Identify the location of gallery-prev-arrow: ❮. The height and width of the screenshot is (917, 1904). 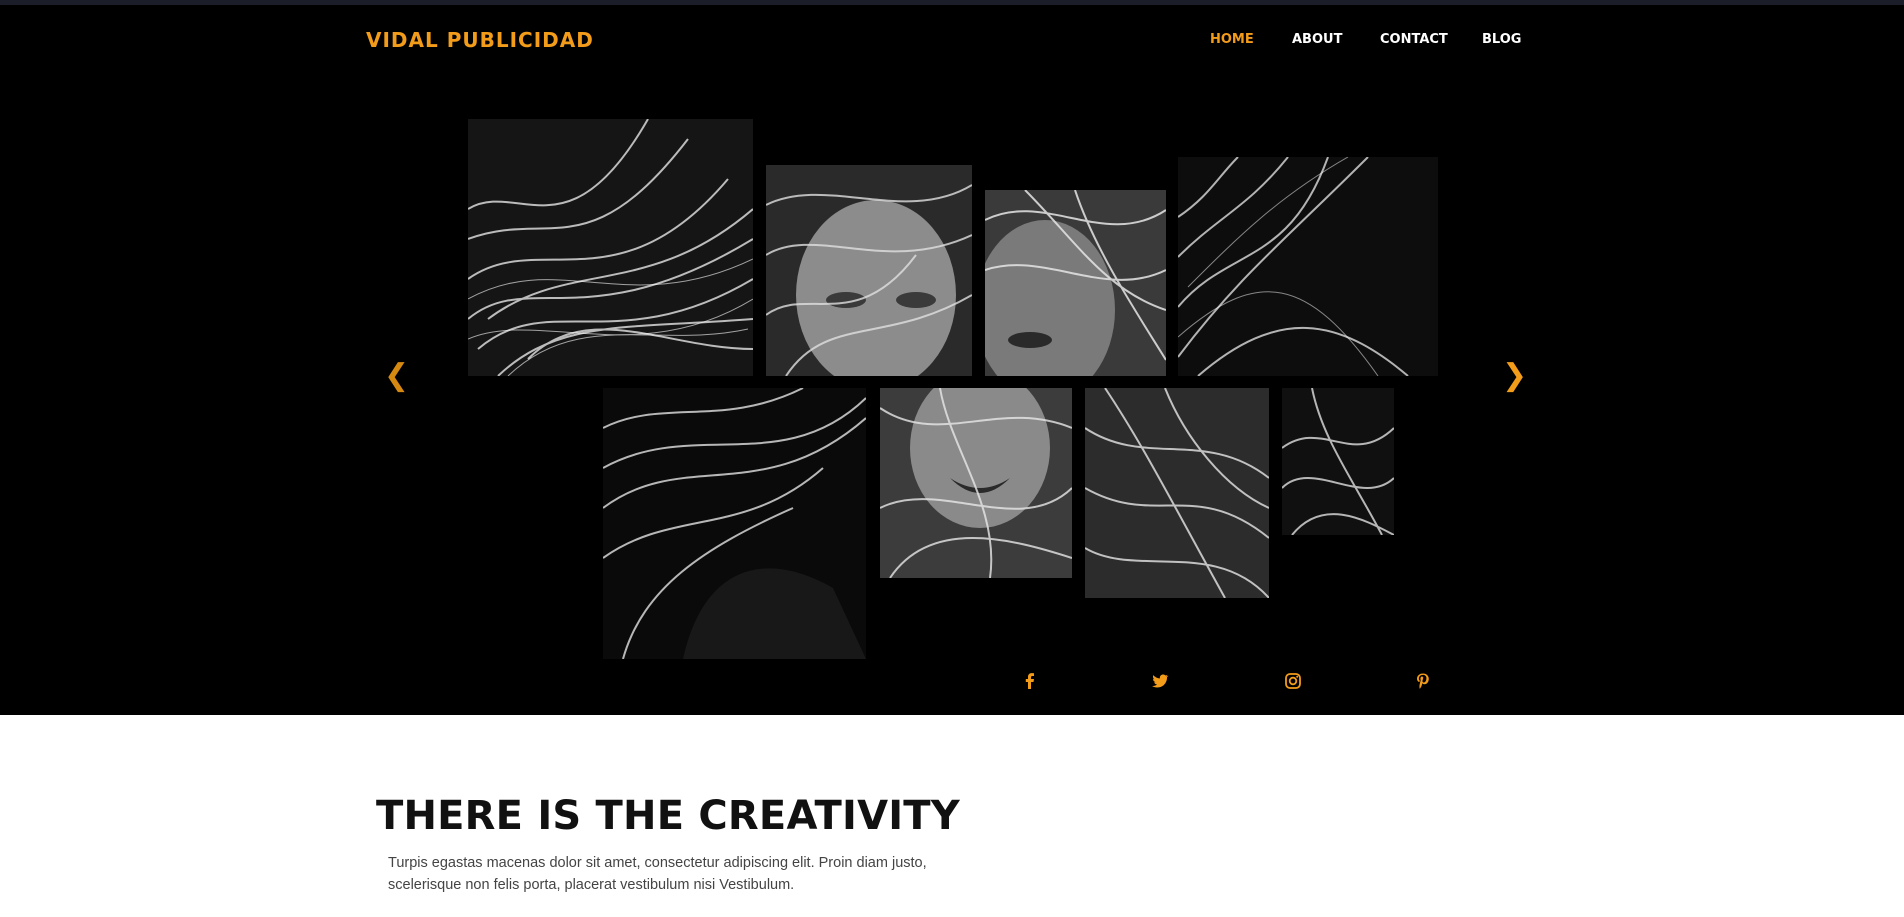
(396, 376).